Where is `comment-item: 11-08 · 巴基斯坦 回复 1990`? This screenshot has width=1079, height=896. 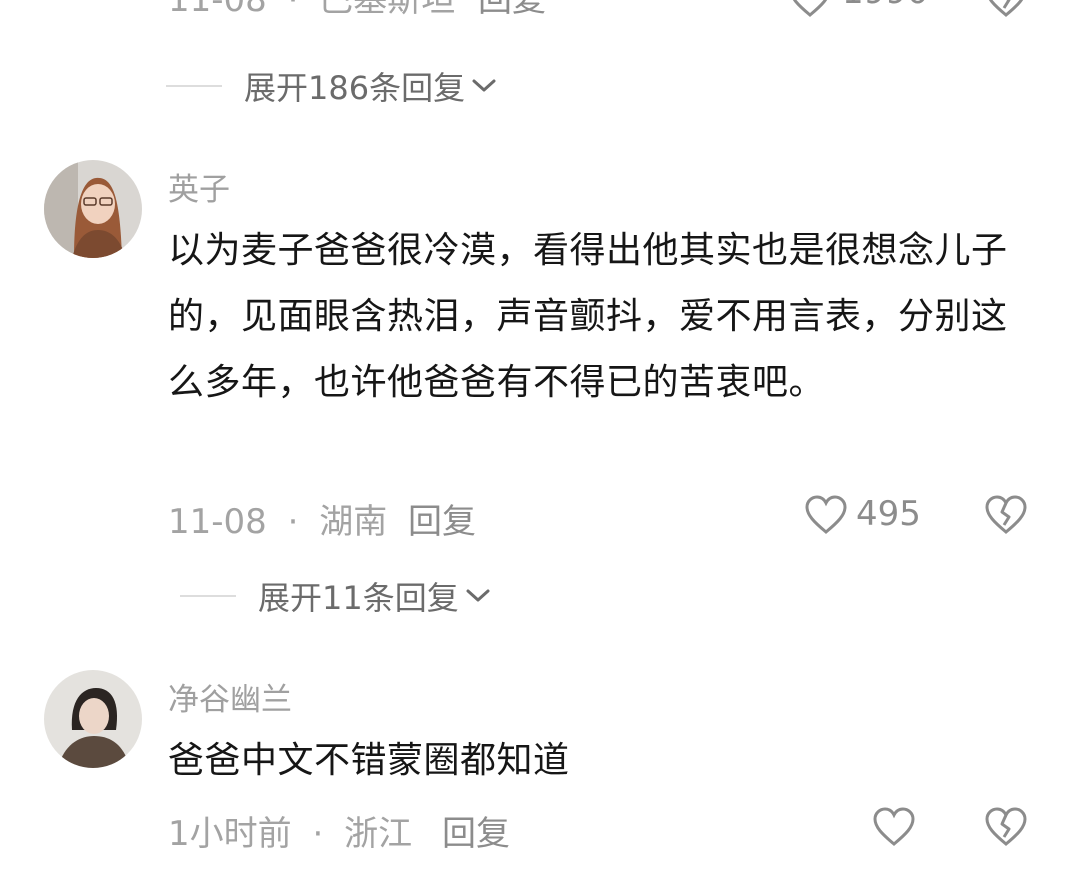
comment-item: 11-08 · 巴基斯坦 回复 1990 is located at coordinates (539, 15).